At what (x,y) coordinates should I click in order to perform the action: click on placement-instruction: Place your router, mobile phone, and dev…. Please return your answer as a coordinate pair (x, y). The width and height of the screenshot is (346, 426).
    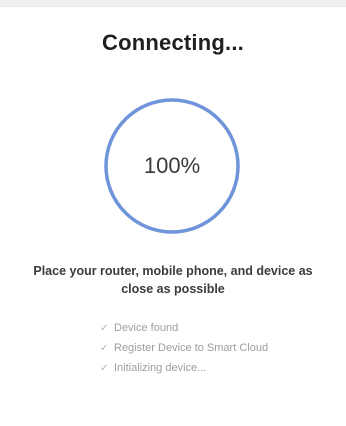
    Looking at the image, I should click on (173, 280).